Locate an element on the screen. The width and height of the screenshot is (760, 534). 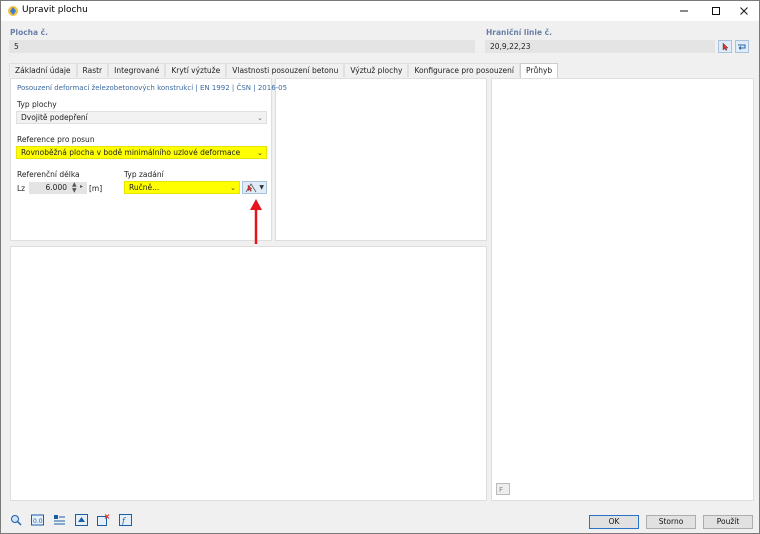
minimize-icon is located at coordinates (684, 11).